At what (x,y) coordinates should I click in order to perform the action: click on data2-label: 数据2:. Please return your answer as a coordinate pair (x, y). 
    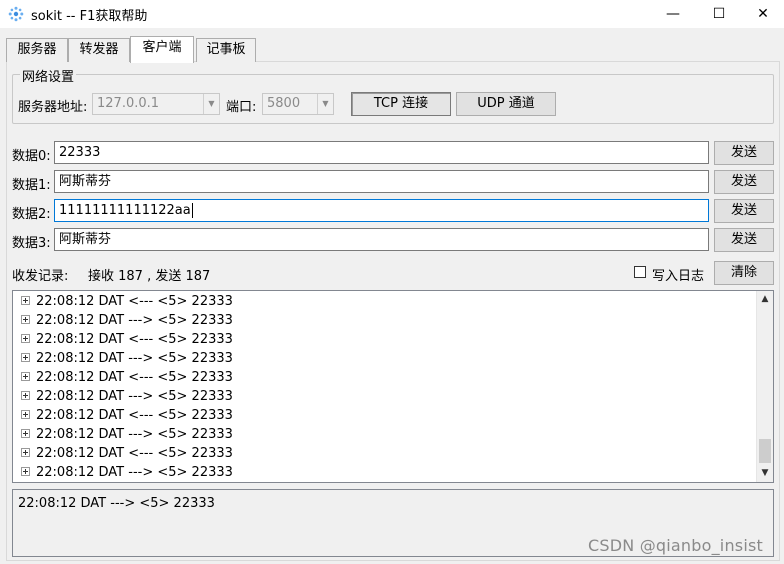
    Looking at the image, I should click on (31, 214).